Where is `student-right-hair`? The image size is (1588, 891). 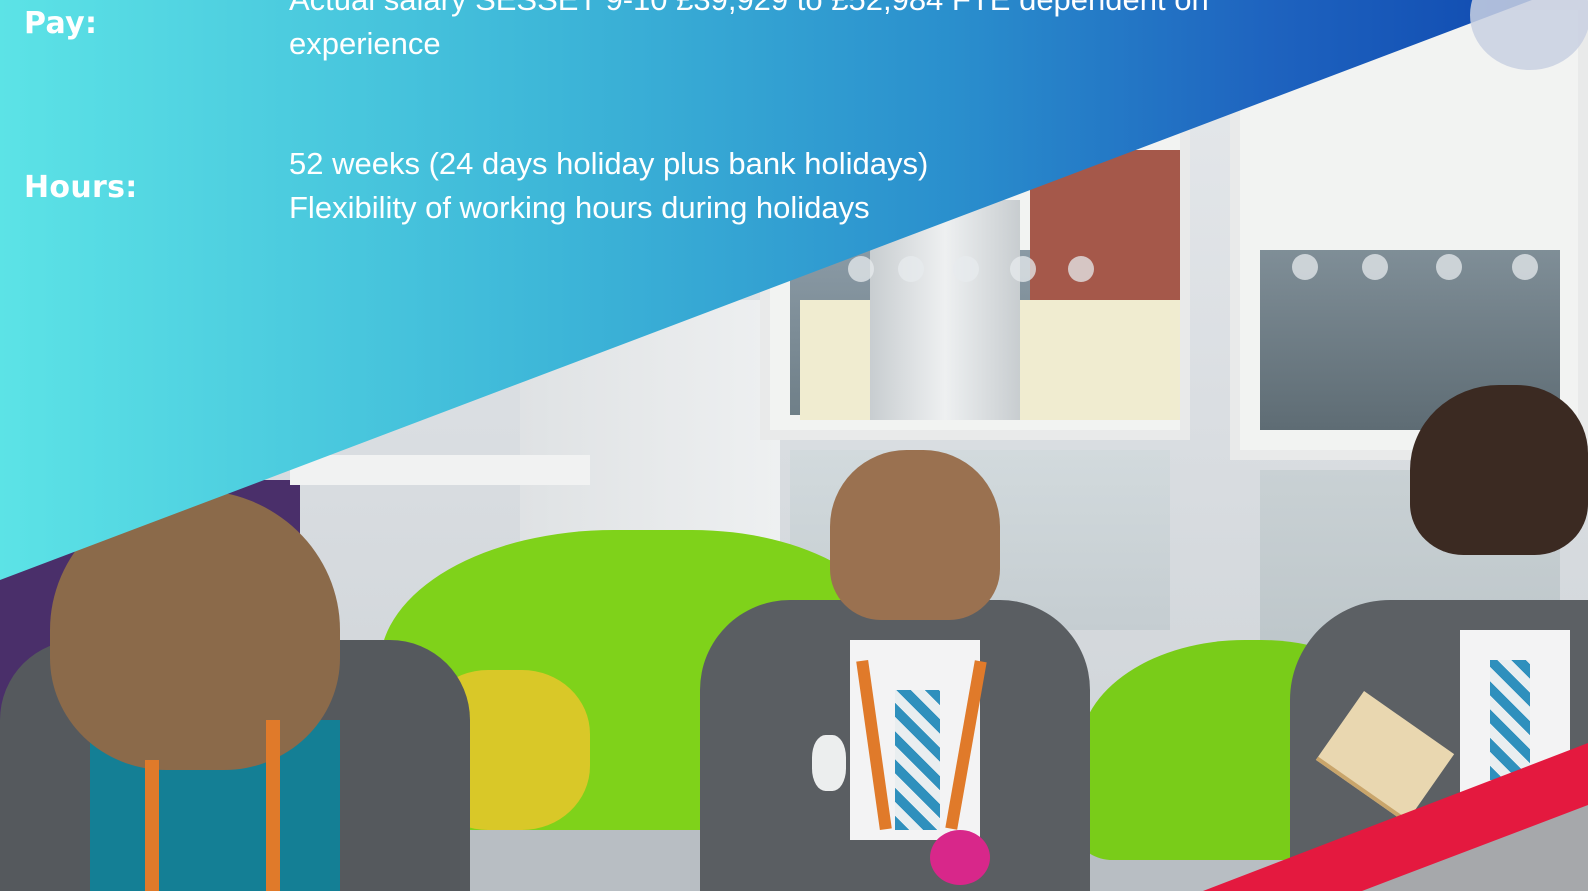 student-right-hair is located at coordinates (1499, 470).